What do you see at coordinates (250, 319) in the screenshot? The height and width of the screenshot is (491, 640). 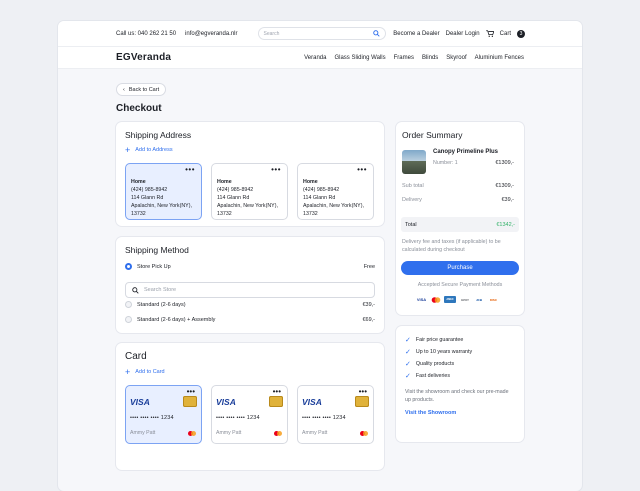 I see `shipping-option-assembly: Standard (2-6 days) + Assembly €69,-` at bounding box center [250, 319].